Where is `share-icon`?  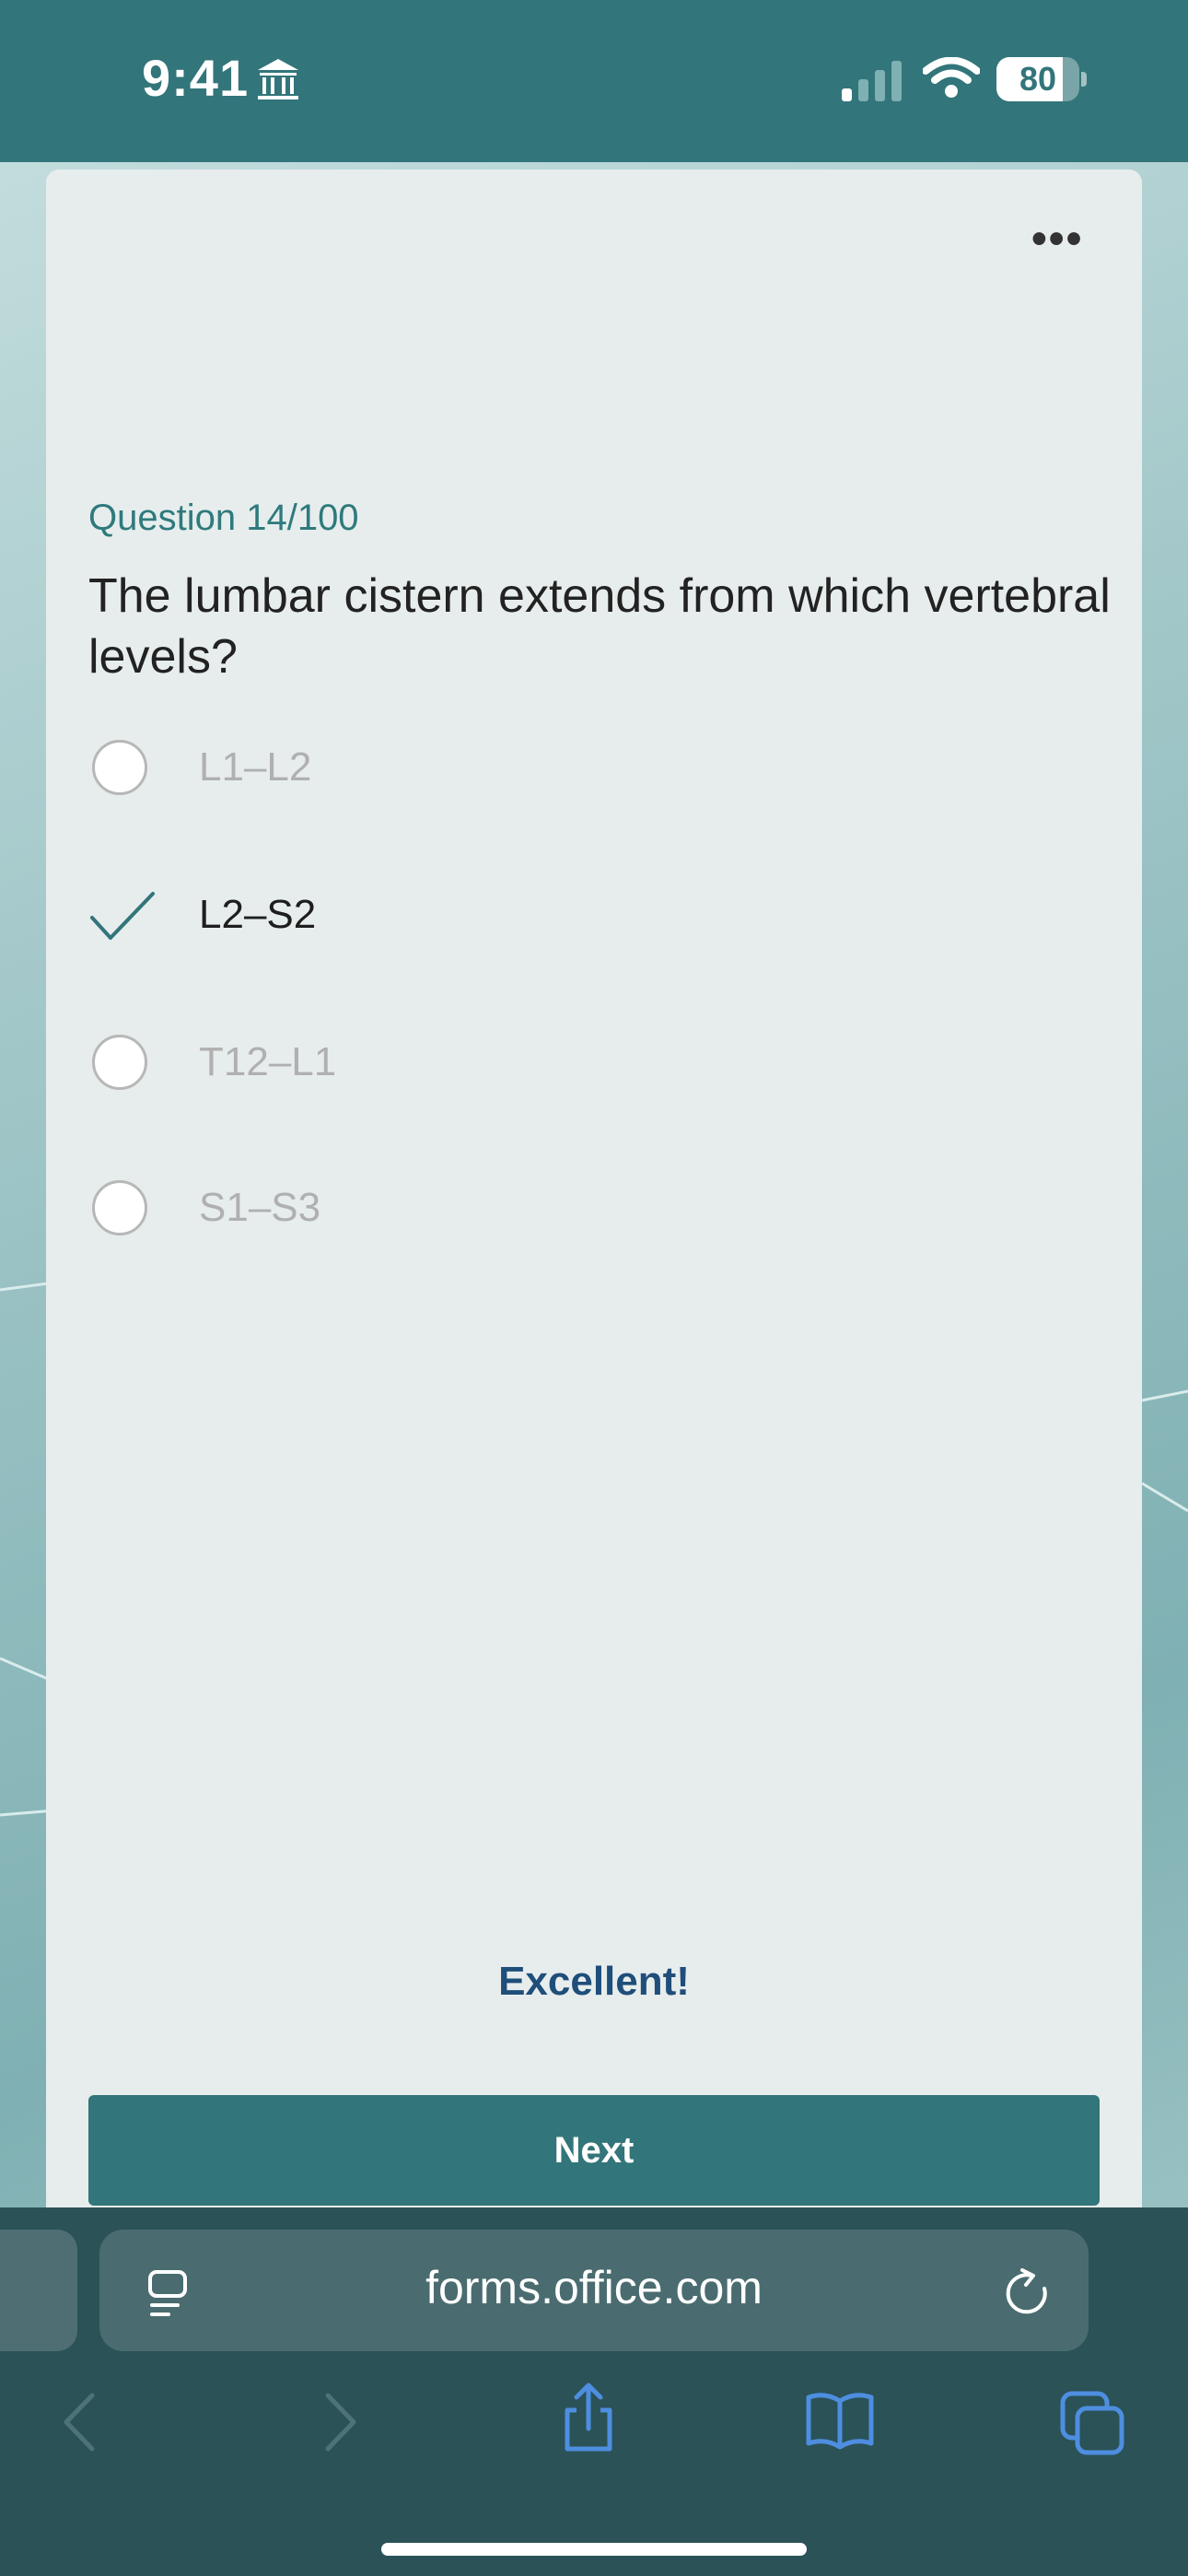
share-icon is located at coordinates (588, 2420).